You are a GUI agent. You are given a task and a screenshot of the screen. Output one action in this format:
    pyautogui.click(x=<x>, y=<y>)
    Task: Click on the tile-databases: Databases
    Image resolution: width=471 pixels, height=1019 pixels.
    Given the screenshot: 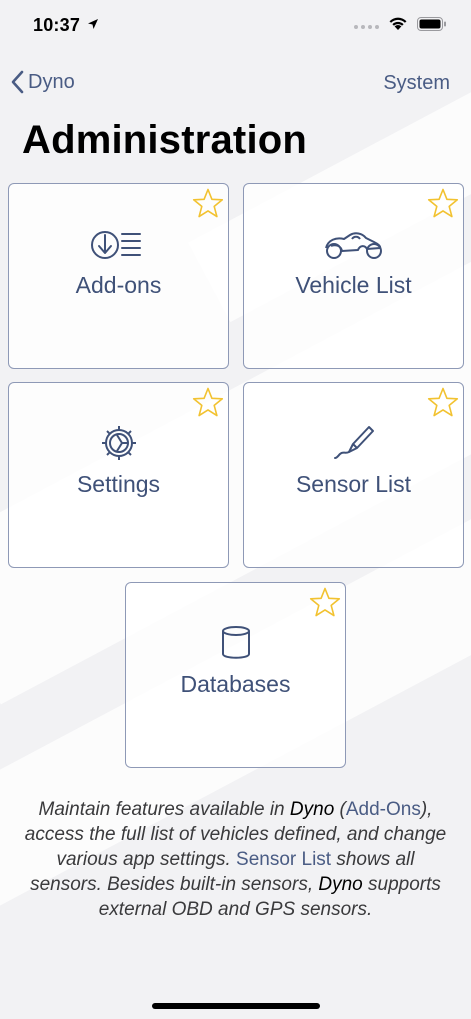 What is the action you would take?
    pyautogui.click(x=235, y=675)
    